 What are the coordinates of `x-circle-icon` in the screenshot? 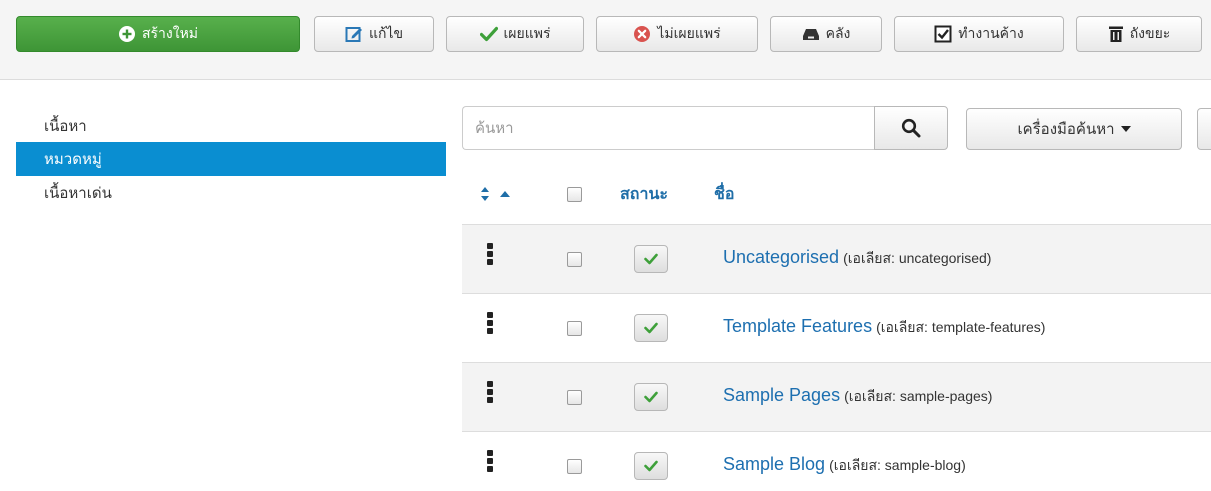 It's located at (642, 34).